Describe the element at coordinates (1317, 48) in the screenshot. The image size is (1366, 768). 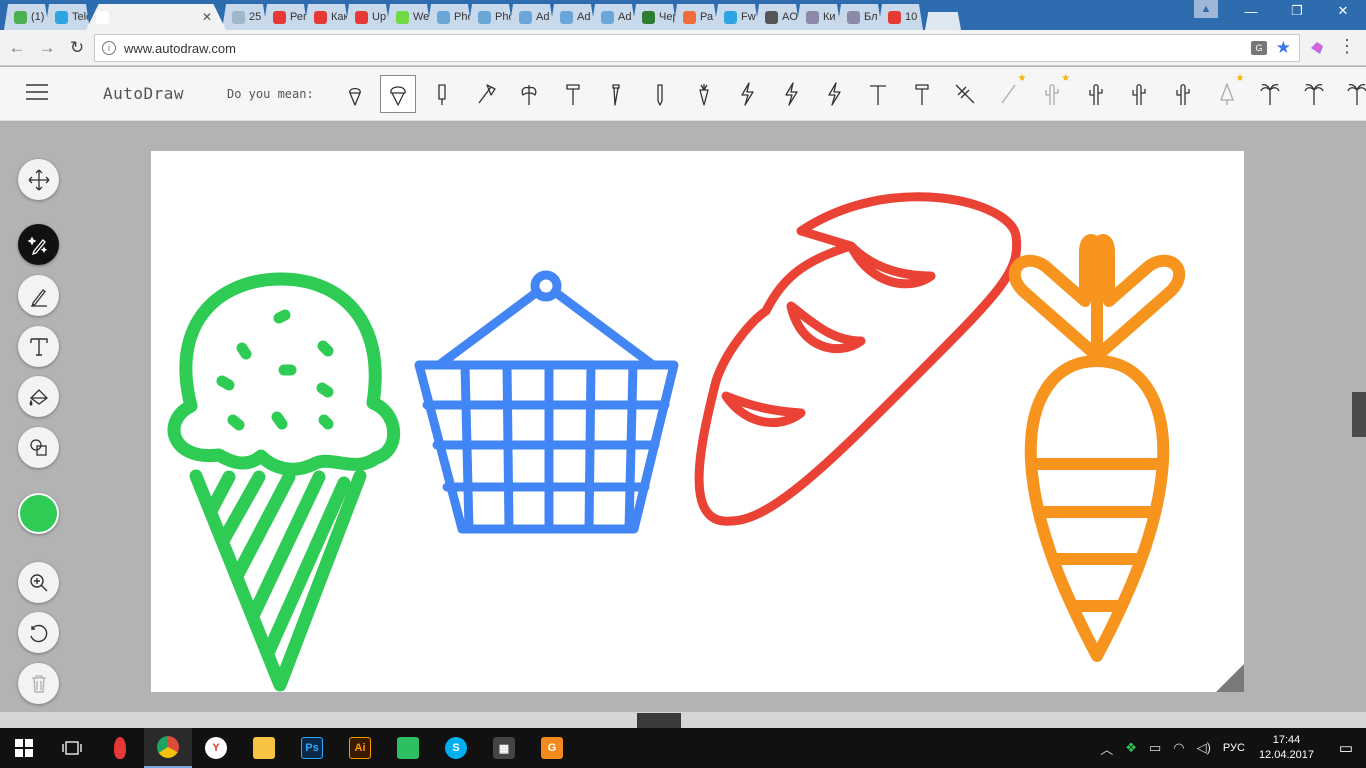
I see `extension-icon` at that location.